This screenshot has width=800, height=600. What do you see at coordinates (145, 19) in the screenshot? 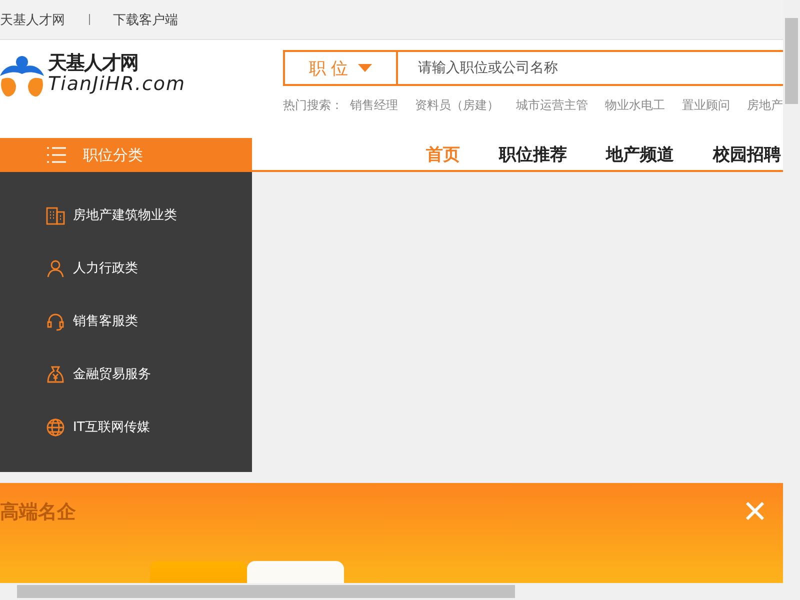
I see `download-link: 下载客户端` at bounding box center [145, 19].